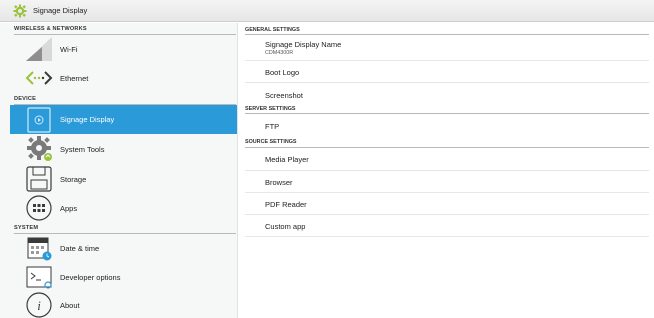 The width and height of the screenshot is (654, 318). I want to click on setting-title: Screenshot, so click(284, 95).